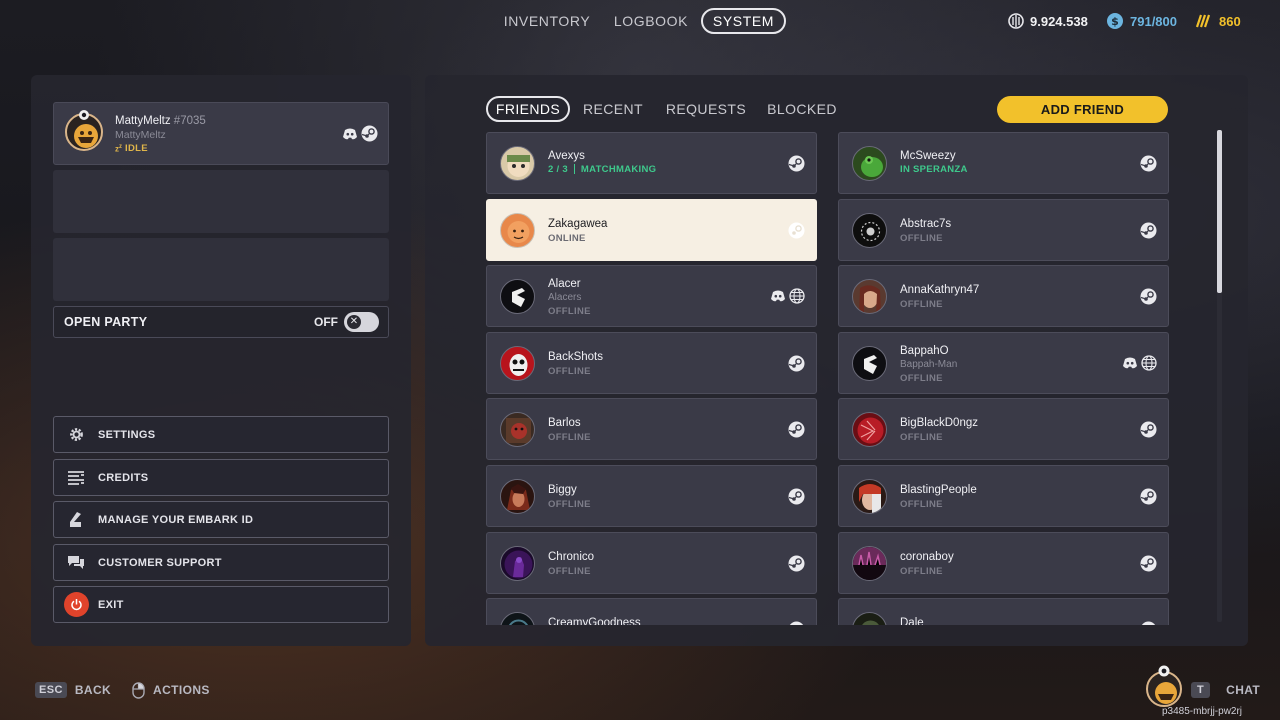 The width and height of the screenshot is (1280, 720). Describe the element at coordinates (927, 557) in the screenshot. I see `friend-name: coronaboy` at that location.